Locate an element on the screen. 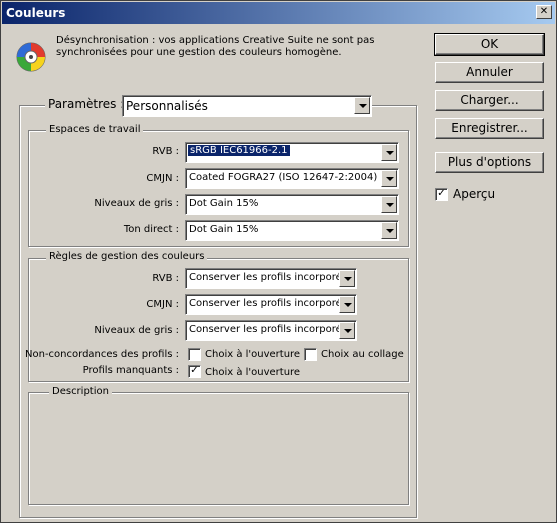 The image size is (557, 523). policy-gray-value: Conserver les profils incorporés is located at coordinates (268, 329).